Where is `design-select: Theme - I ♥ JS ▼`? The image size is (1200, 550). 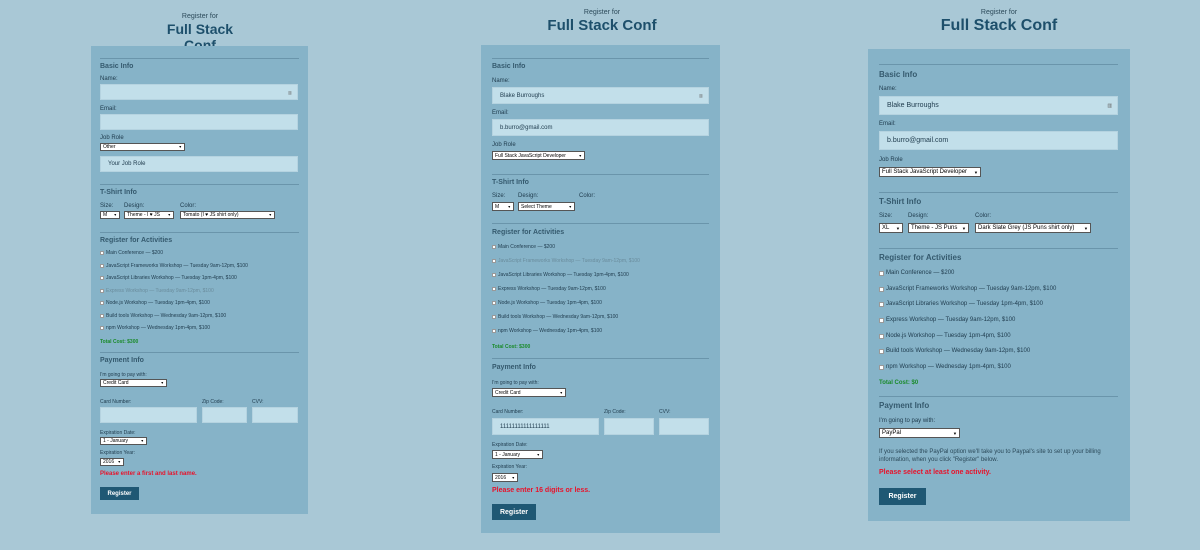 design-select: Theme - I ♥ JS ▼ is located at coordinates (149, 215).